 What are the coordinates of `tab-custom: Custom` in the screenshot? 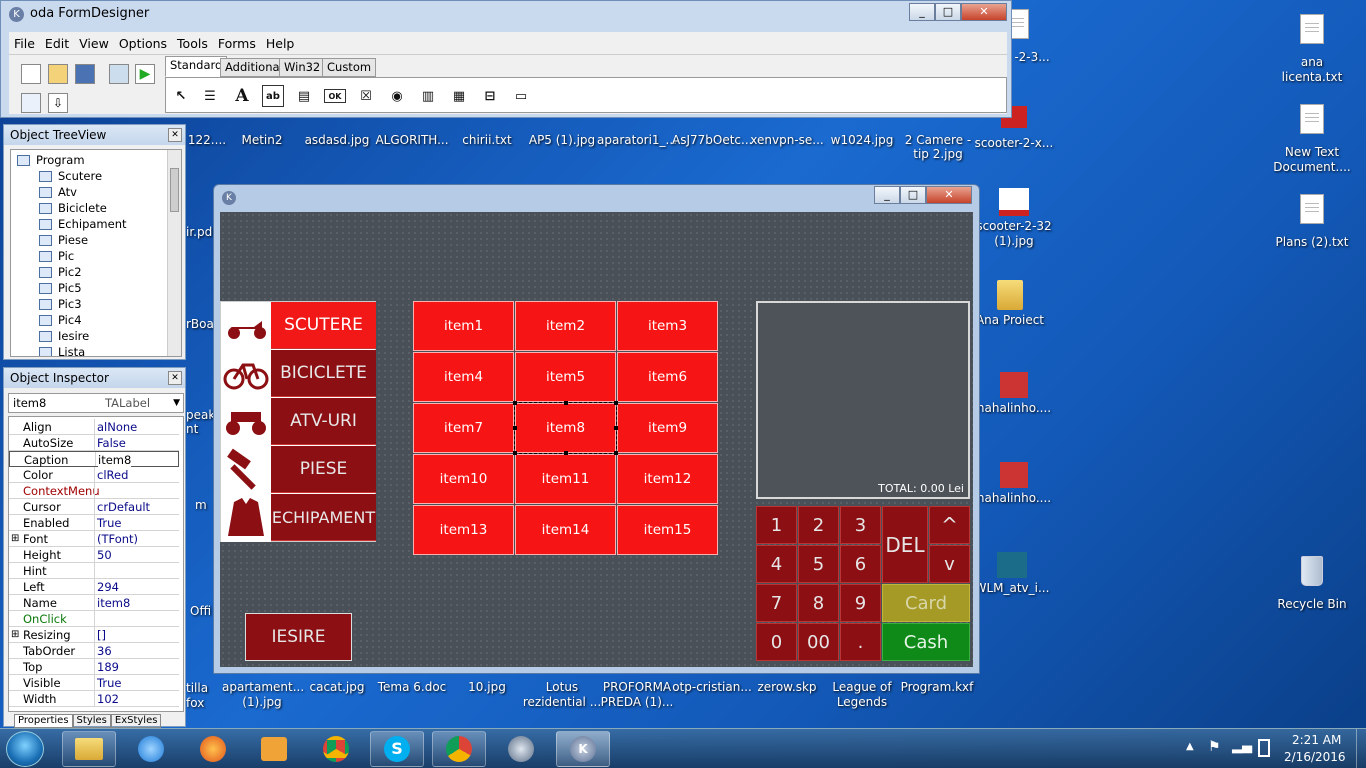 It's located at (349, 67).